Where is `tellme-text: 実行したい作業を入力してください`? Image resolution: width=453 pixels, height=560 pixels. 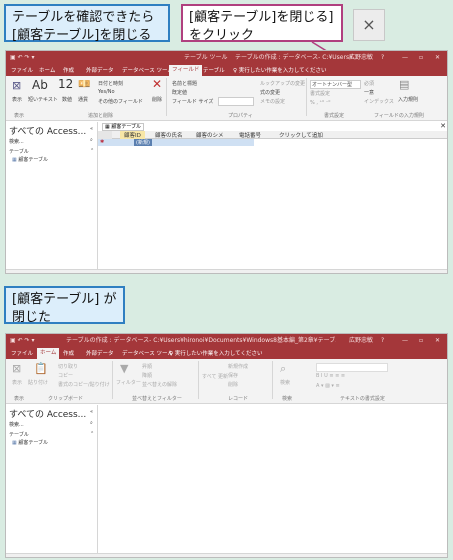
tellme-text: 実行したい作業を入力してください is located at coordinates (218, 354).